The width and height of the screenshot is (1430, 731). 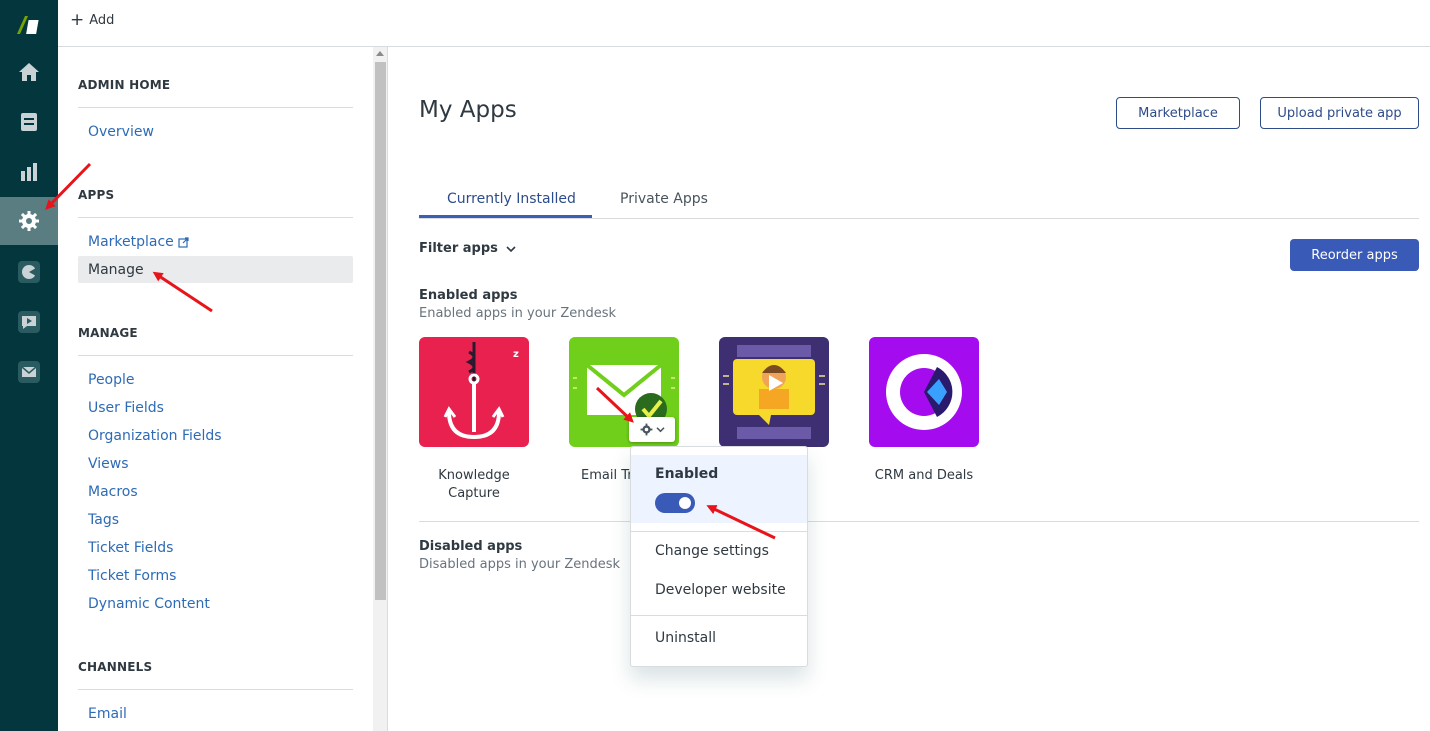 I want to click on scrollbar-thumb, so click(x=380, y=331).